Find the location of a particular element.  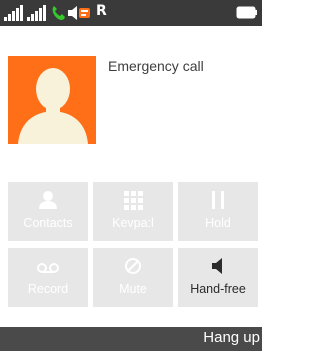

hold-button: Hold is located at coordinates (218, 211).